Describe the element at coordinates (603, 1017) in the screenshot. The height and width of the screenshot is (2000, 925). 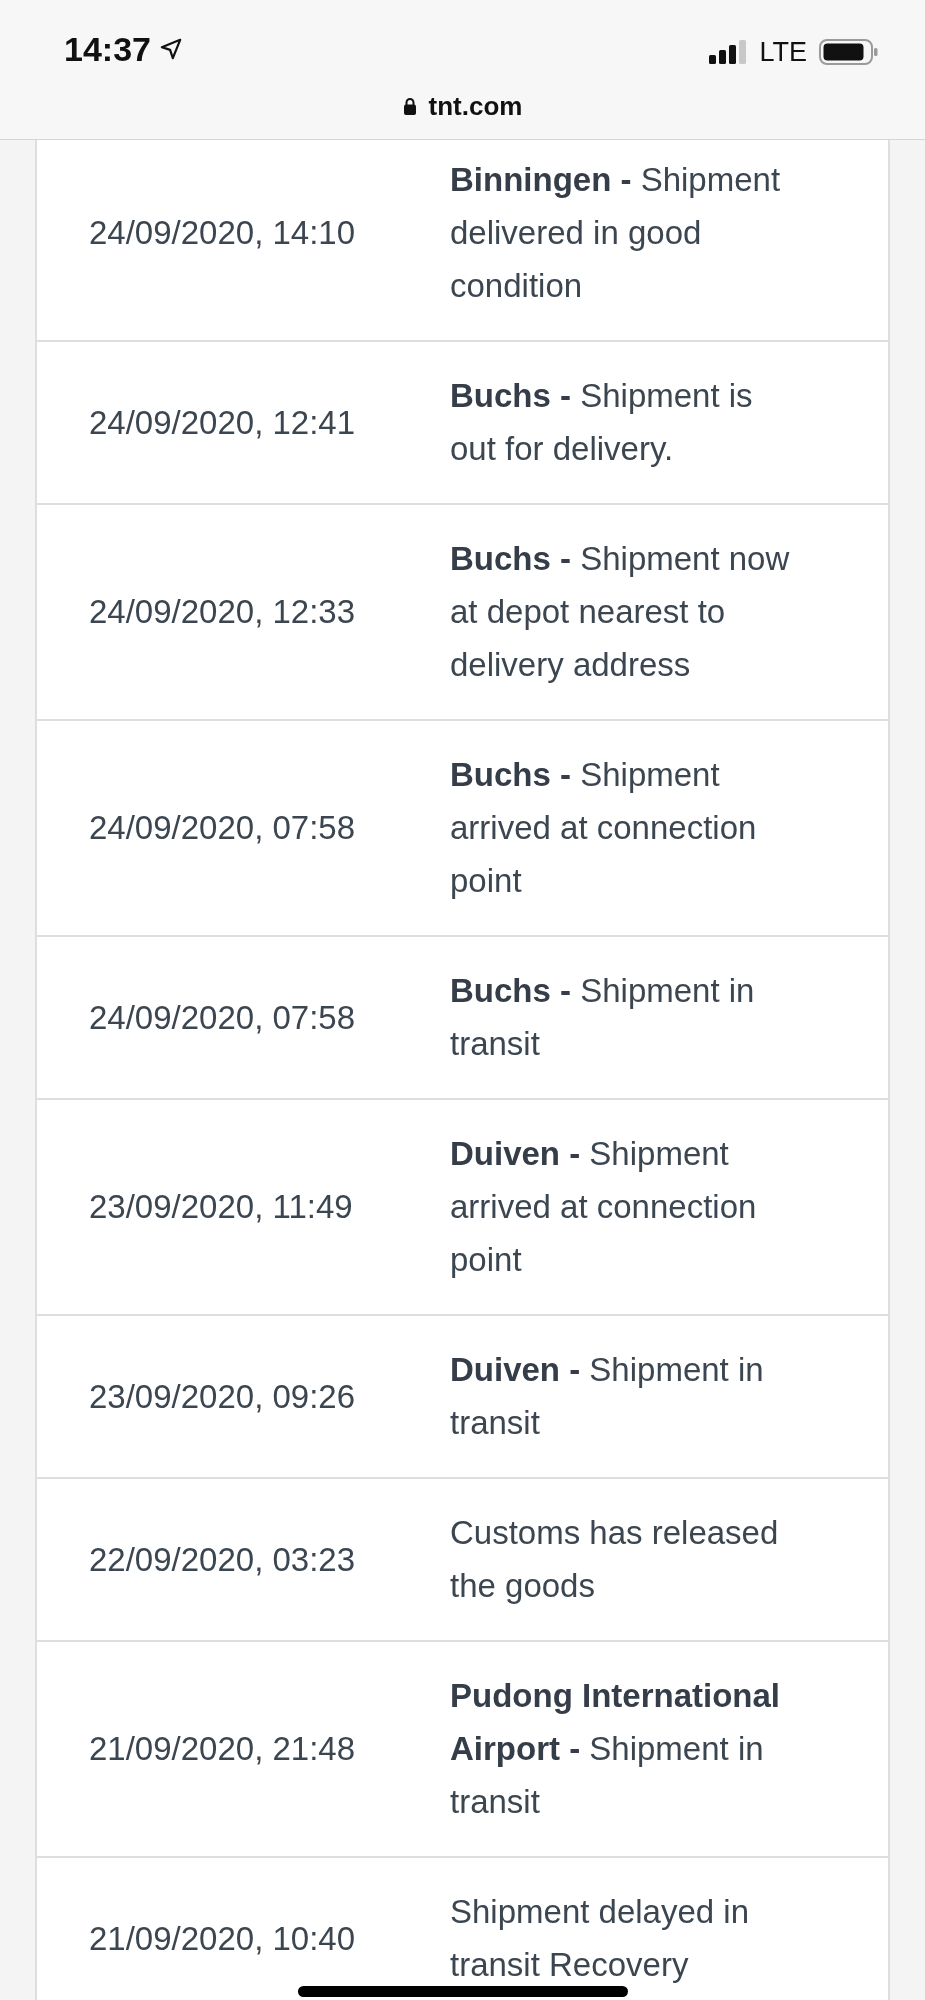
I see `event-status: Buchs - Shipment in transit` at that location.